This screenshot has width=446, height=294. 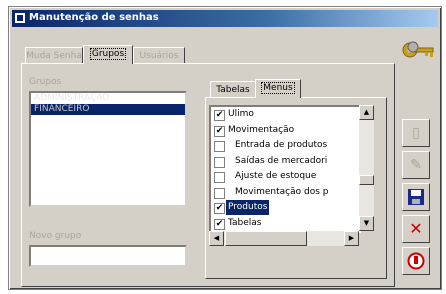 I want to click on new-button: ▯, so click(x=416, y=133).